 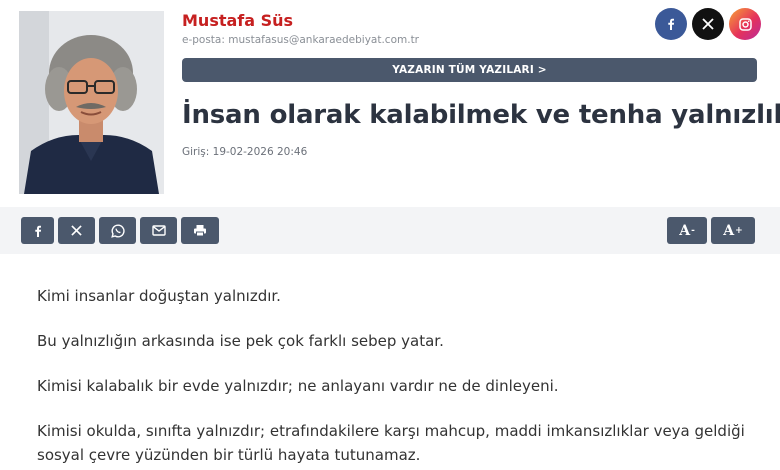 I want to click on facebook-button, so click(x=671, y=24).